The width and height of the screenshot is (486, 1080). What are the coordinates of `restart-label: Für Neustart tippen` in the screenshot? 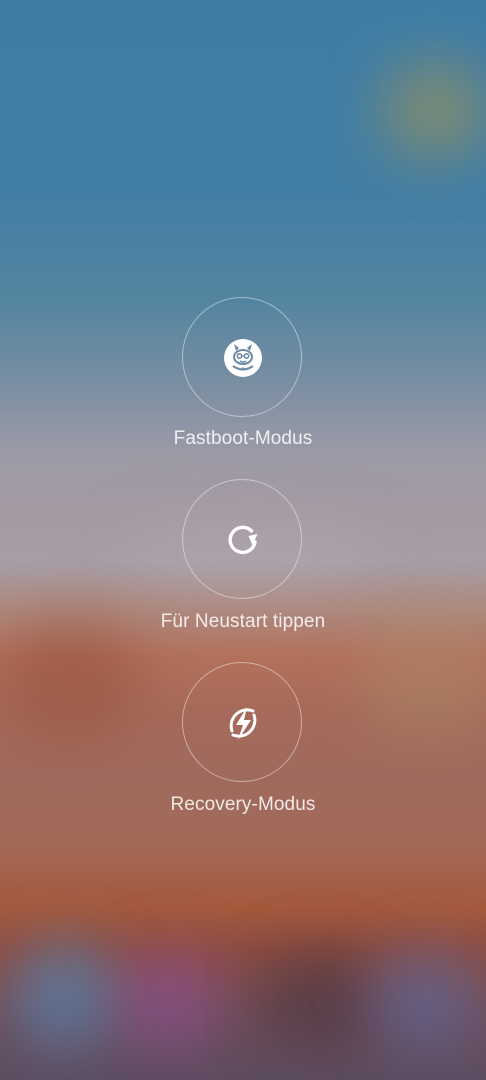 It's located at (243, 621).